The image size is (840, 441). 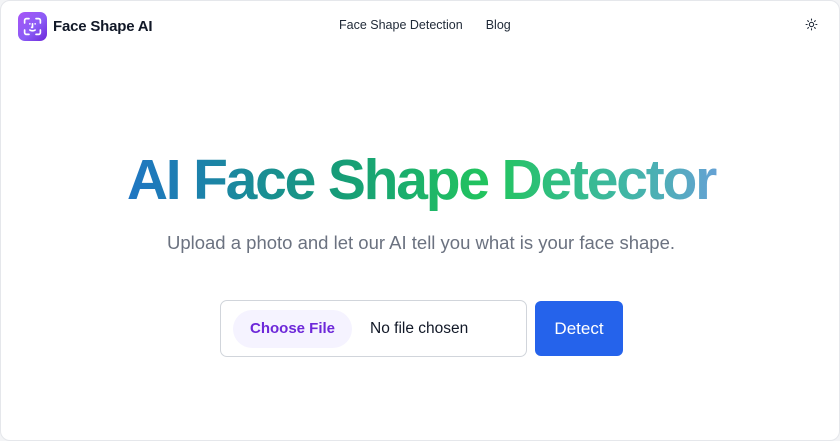 What do you see at coordinates (419, 328) in the screenshot?
I see `file-status-text: No file chosen` at bounding box center [419, 328].